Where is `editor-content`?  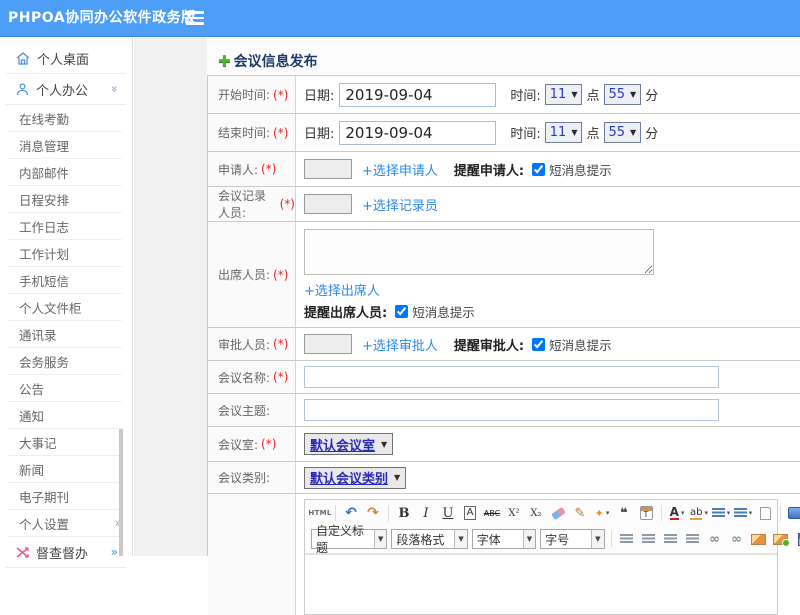 editor-content is located at coordinates (541, 584).